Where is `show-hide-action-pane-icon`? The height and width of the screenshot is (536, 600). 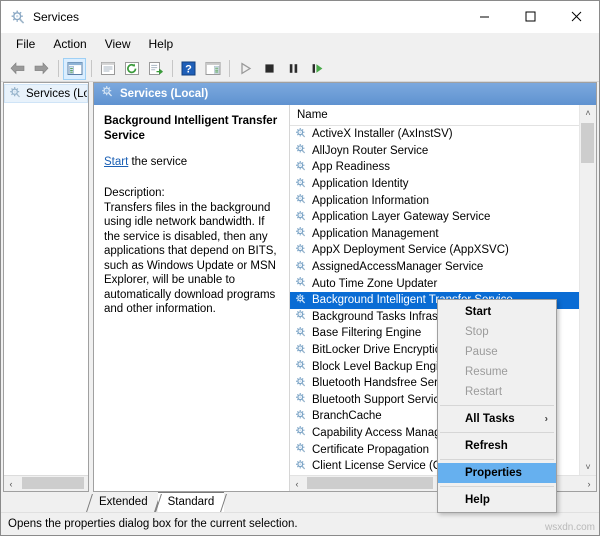 show-hide-action-pane-icon is located at coordinates (212, 69).